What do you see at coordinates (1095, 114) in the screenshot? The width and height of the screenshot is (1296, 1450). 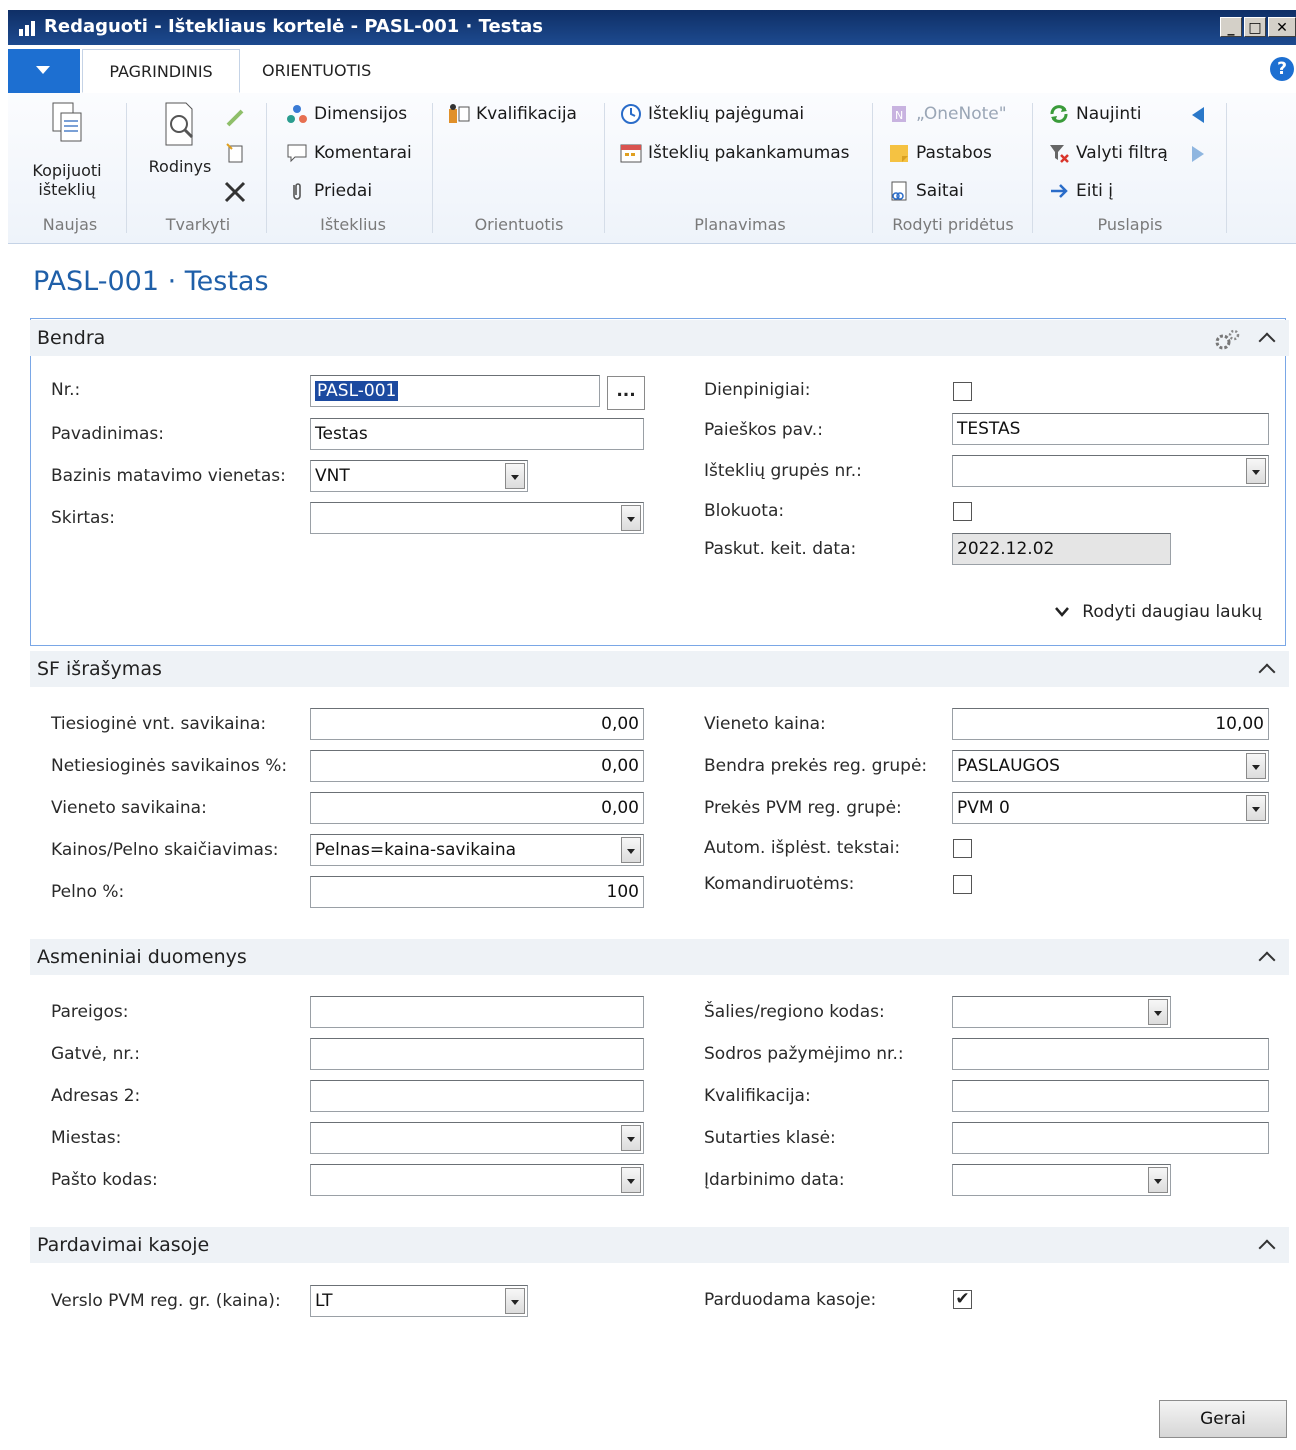 I see `refresh-button: Naujinti` at bounding box center [1095, 114].